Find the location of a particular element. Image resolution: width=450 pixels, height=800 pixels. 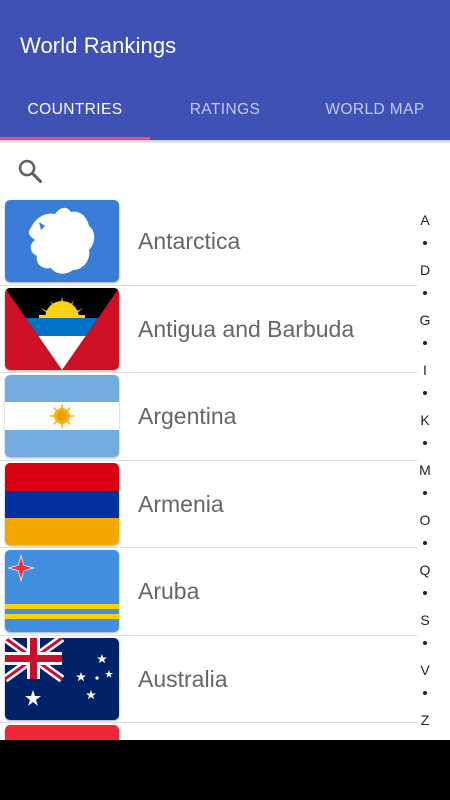

index-letter: M is located at coordinates (425, 470).